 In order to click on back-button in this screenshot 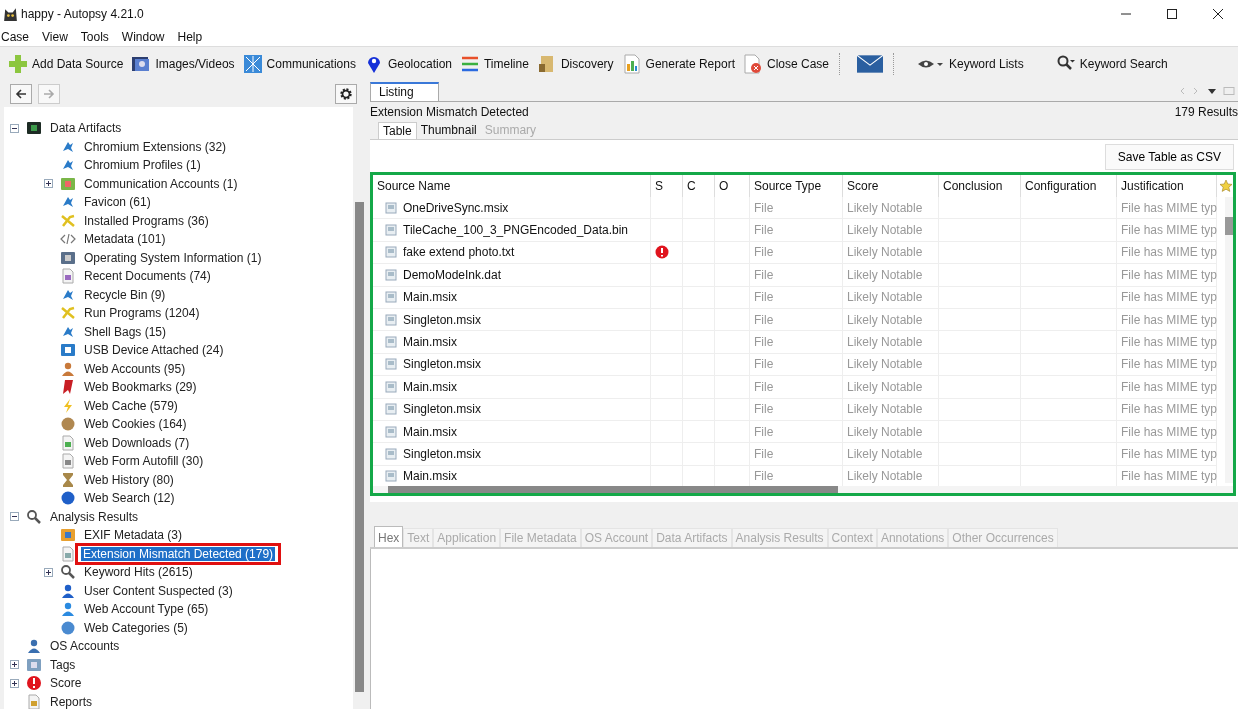, I will do `click(21, 94)`.